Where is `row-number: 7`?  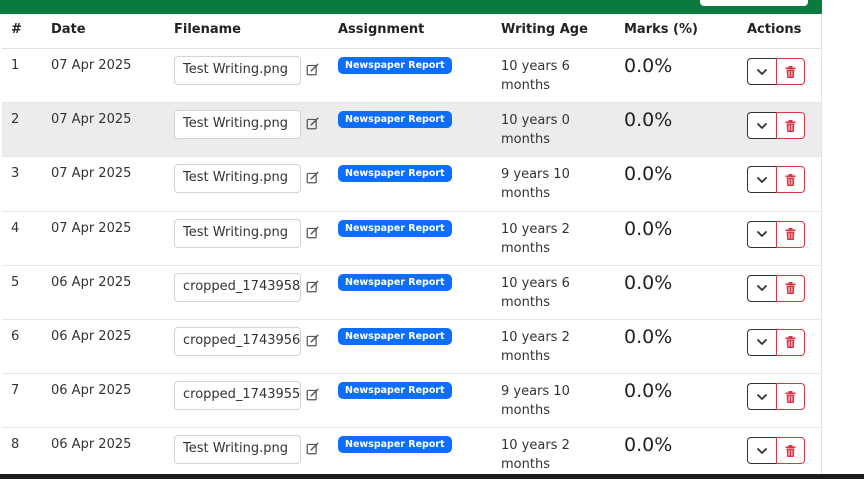 row-number: 7 is located at coordinates (15, 391).